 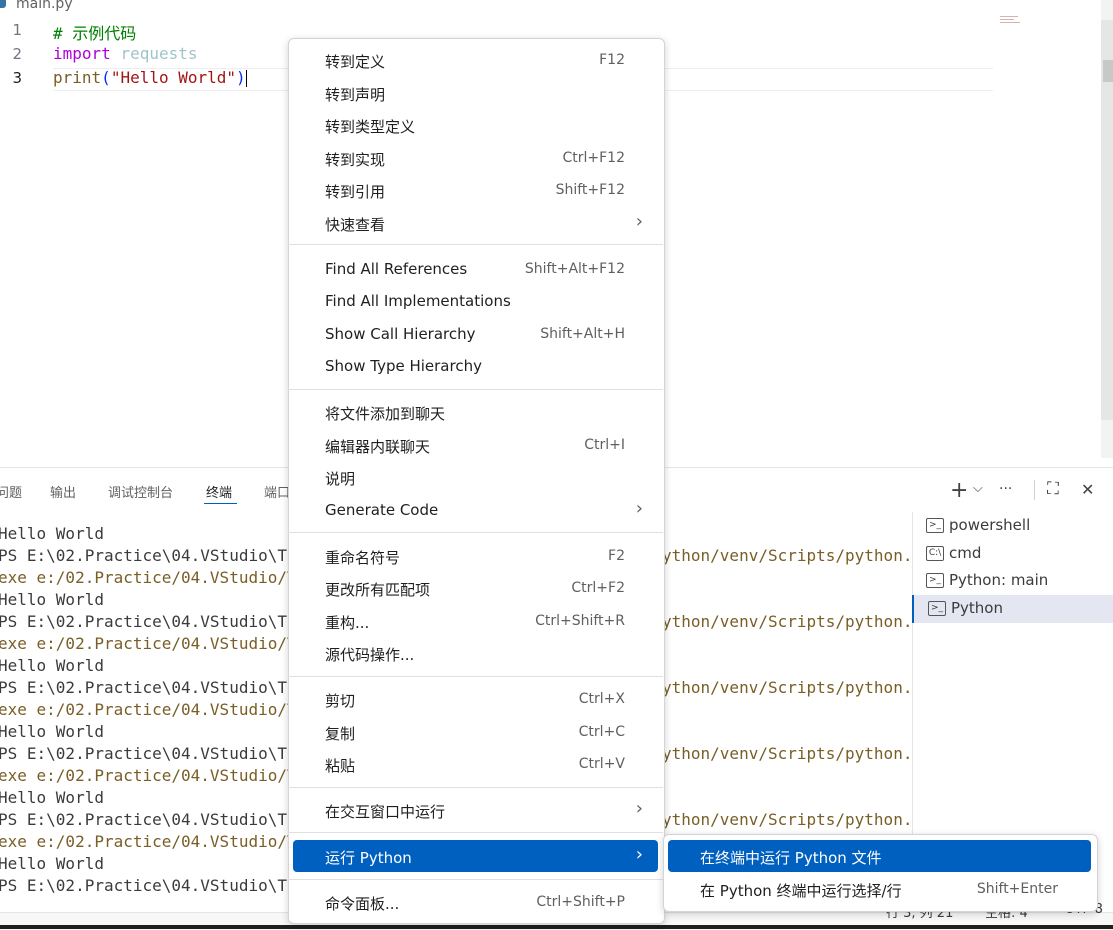 What do you see at coordinates (475, 413) in the screenshot?
I see `menu-item-add-file-to-chat: 将文件添加到聊天` at bounding box center [475, 413].